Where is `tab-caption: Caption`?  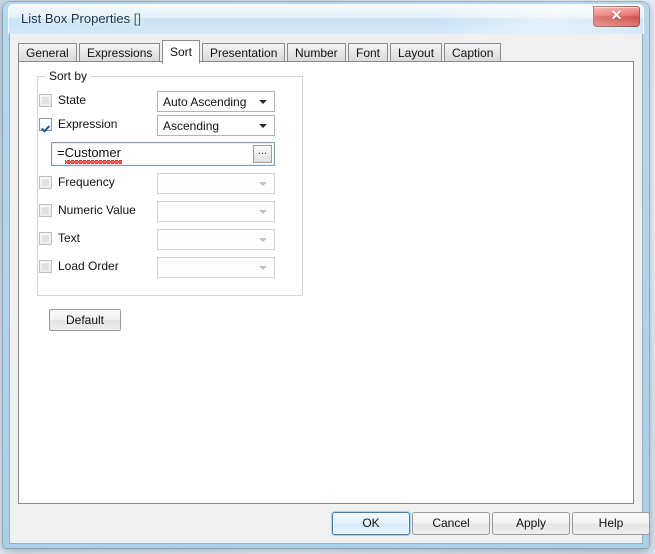
tab-caption: Caption is located at coordinates (473, 52).